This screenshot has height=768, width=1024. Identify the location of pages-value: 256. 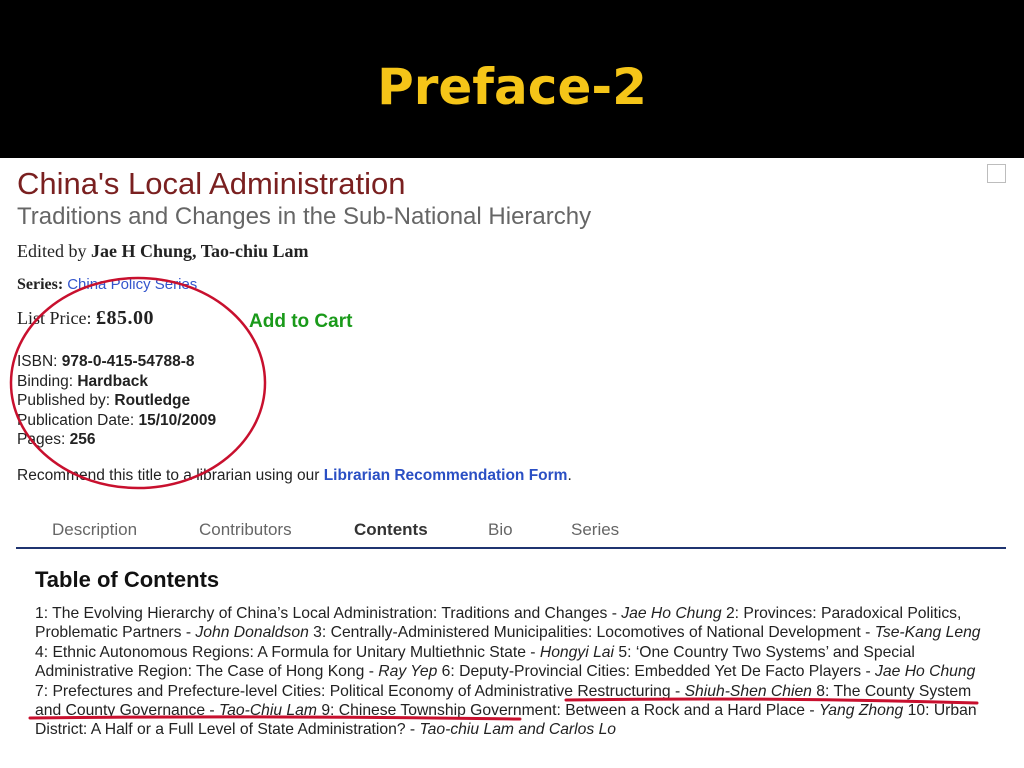
(82, 439).